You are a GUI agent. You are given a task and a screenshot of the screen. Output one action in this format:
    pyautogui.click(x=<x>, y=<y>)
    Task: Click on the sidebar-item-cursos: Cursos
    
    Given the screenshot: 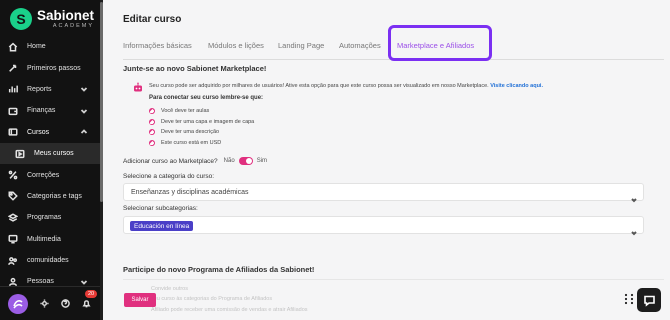 What is the action you would take?
    pyautogui.click(x=50, y=132)
    